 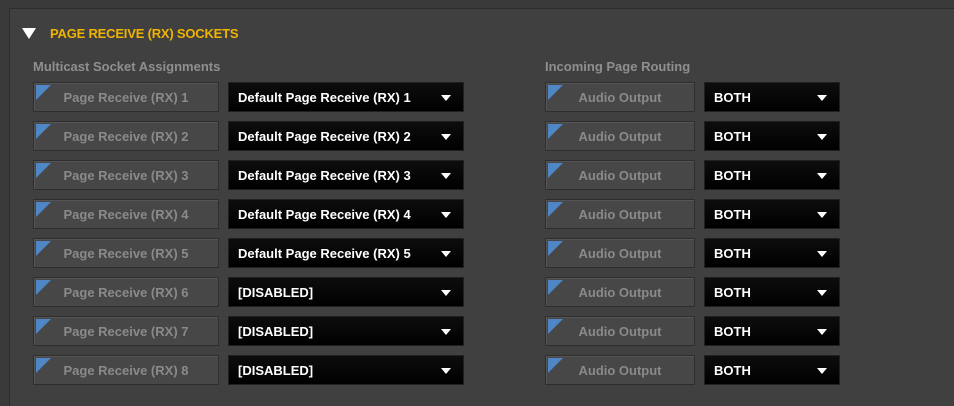 I want to click on socket-assignment-dropdown: Default Page Receive (RX) 4, so click(x=346, y=214).